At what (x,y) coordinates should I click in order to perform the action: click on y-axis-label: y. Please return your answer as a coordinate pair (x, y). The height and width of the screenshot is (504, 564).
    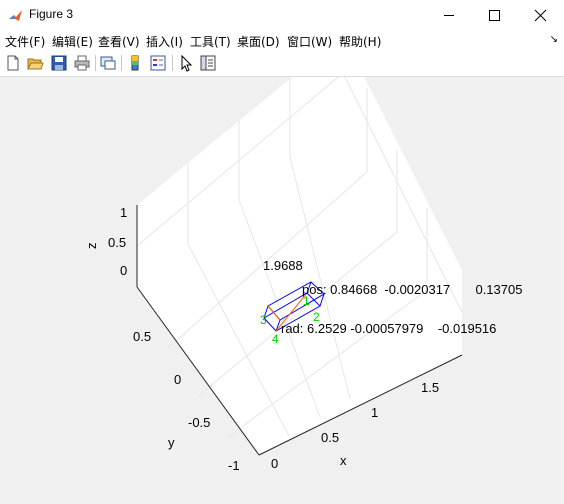
    Looking at the image, I should click on (171, 442).